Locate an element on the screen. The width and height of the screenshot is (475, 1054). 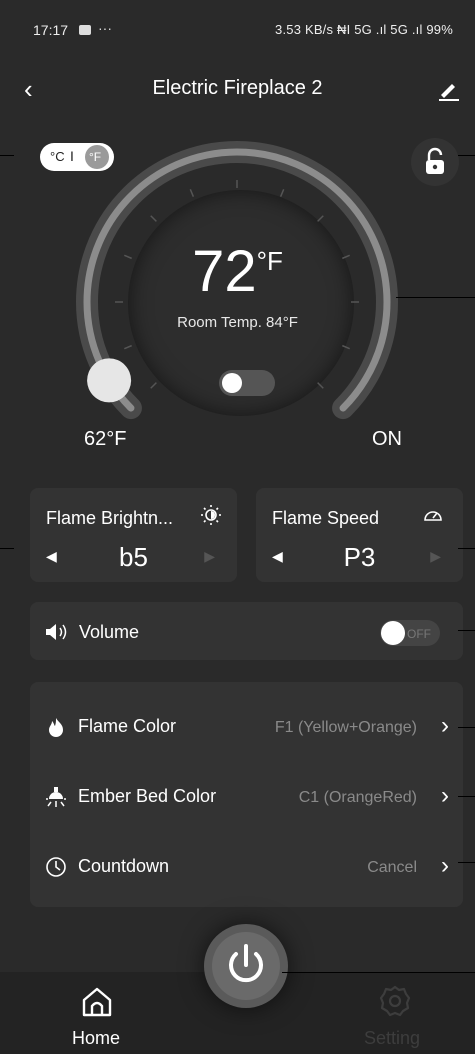
min-temperature-label: 62°F is located at coordinates (105, 439).